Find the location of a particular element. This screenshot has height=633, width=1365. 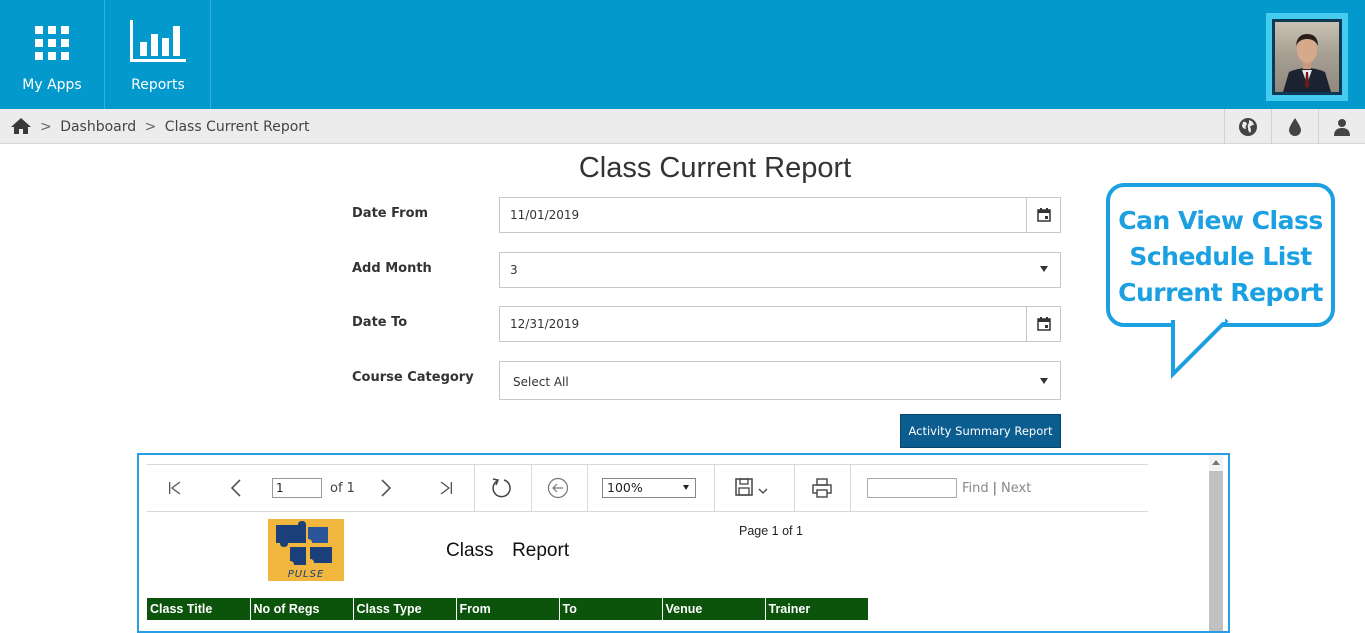

language-button is located at coordinates (1247, 126).